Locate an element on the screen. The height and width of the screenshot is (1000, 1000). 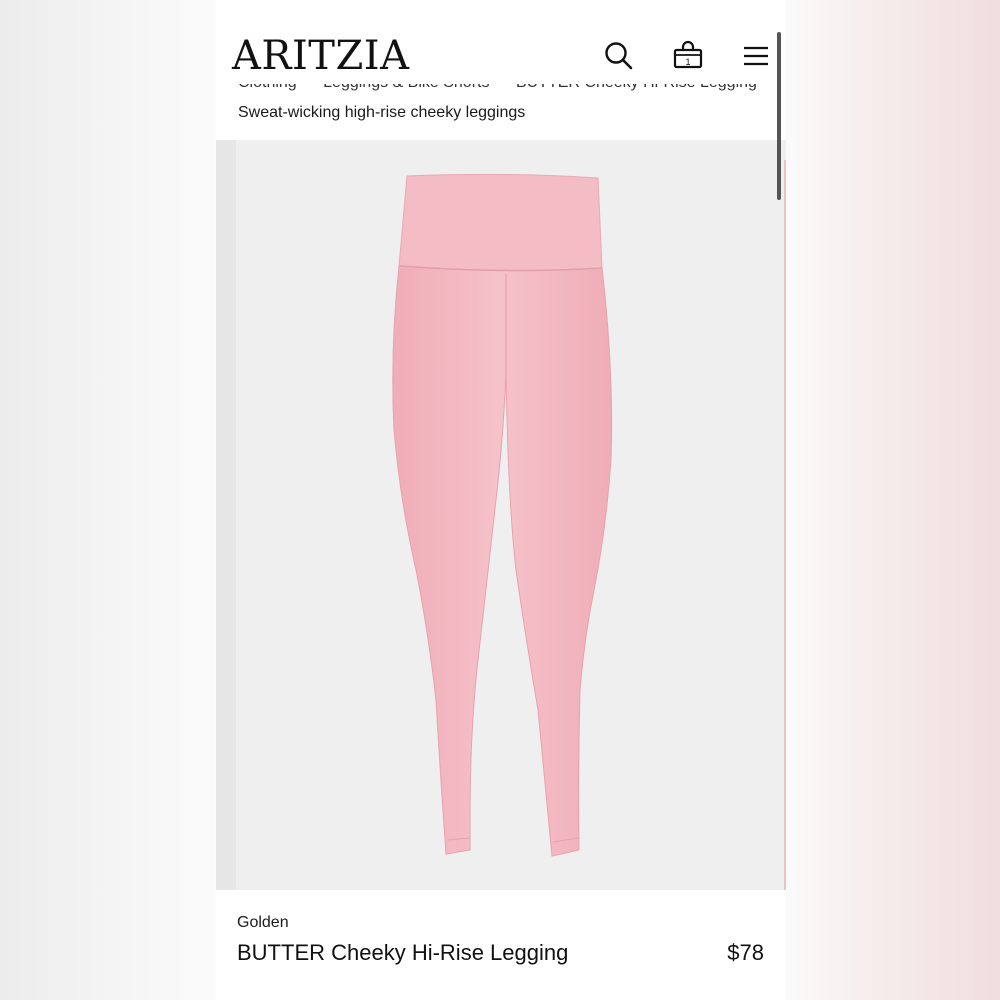
bag-count: 1 is located at coordinates (687, 62).